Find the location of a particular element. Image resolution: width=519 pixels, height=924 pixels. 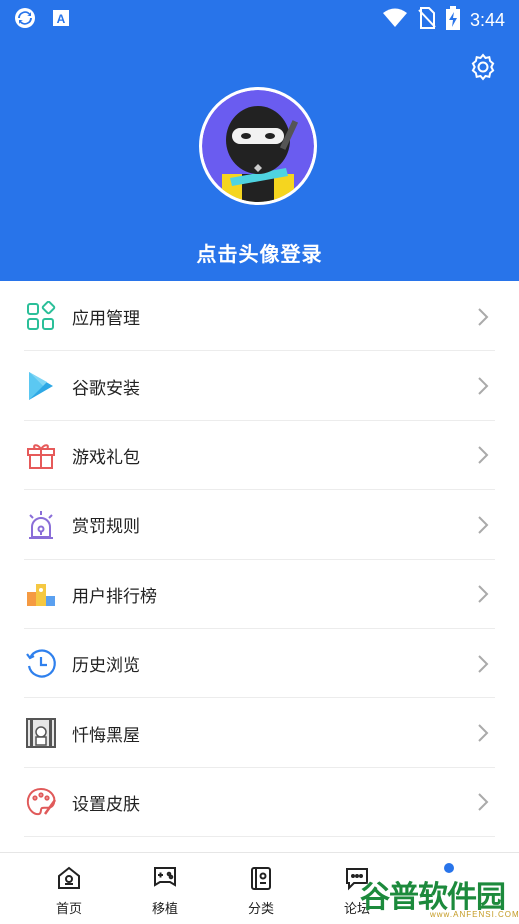

status-bar: A 3:44 is located at coordinates (259, 18).